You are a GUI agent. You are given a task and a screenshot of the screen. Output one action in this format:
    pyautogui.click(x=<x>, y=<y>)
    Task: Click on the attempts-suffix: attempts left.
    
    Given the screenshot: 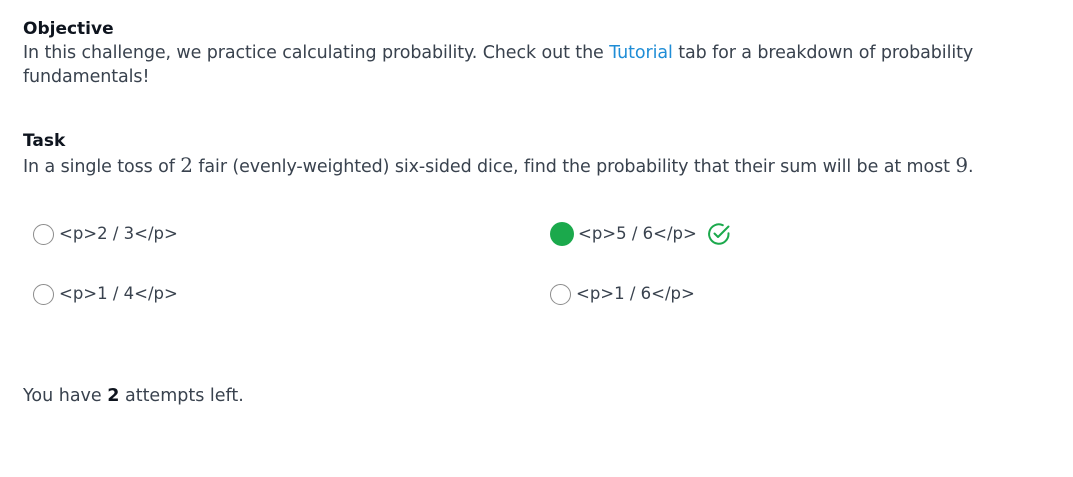 What is the action you would take?
    pyautogui.click(x=181, y=396)
    